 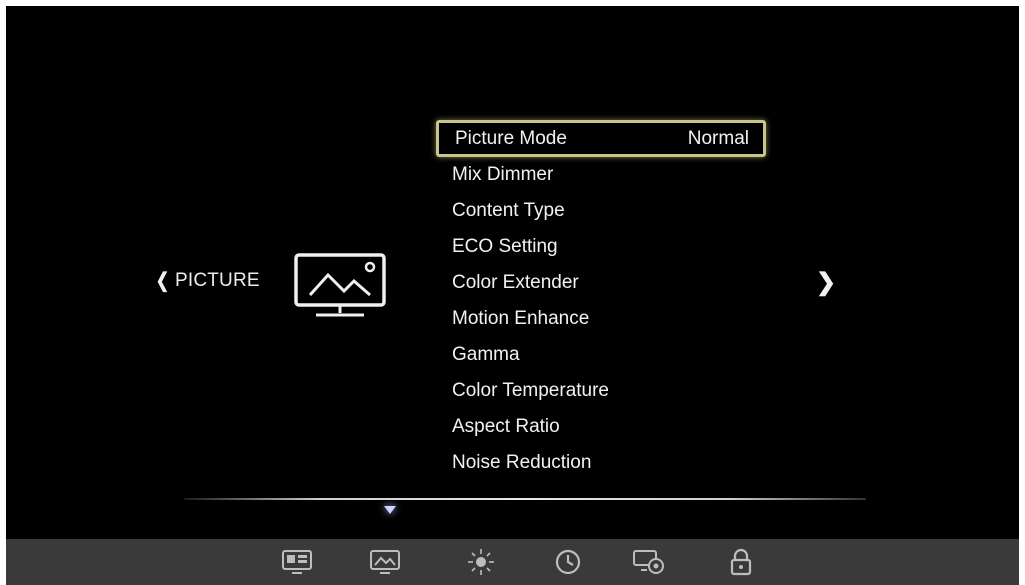 I want to click on menu-item-mix-dimmer: Mix Dimmer, so click(x=601, y=175).